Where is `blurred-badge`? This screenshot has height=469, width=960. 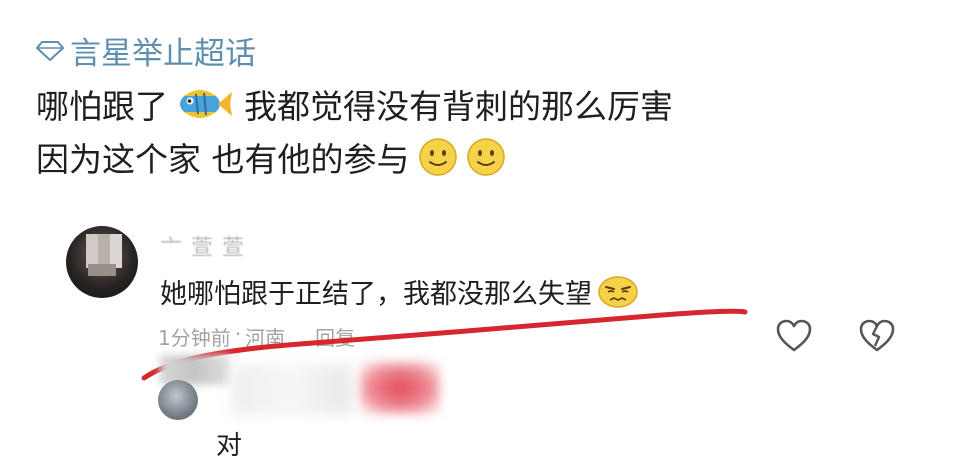 blurred-badge is located at coordinates (400, 388).